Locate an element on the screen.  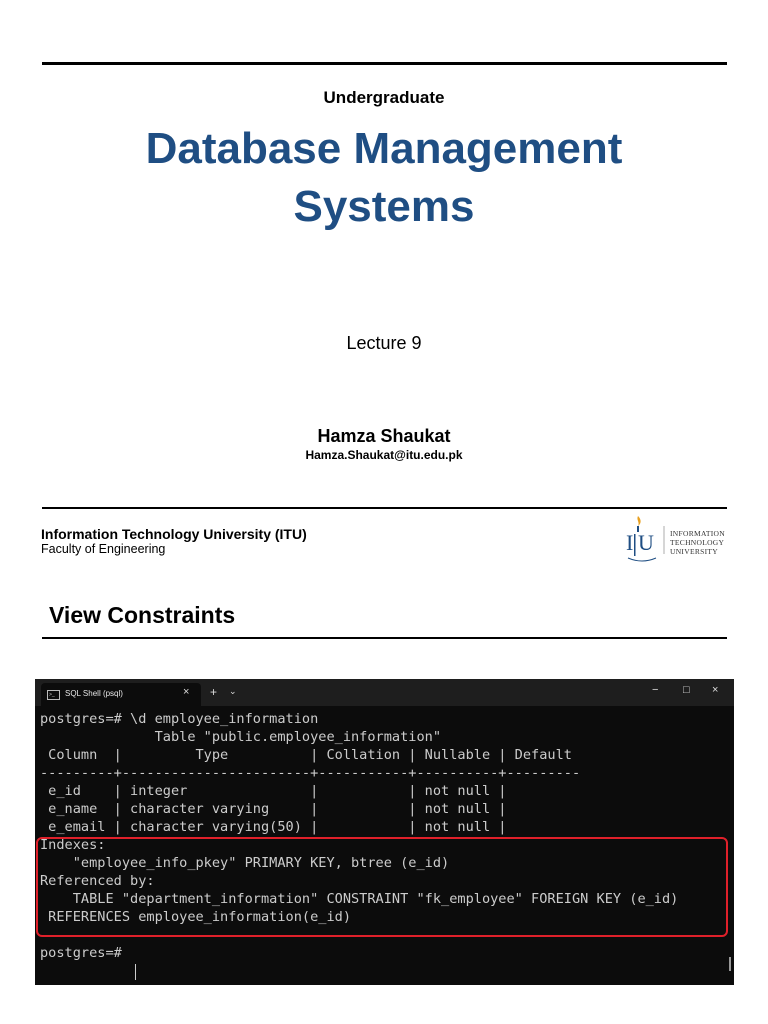
logo-word-3: UNIVERSITY is located at coordinates (694, 551).